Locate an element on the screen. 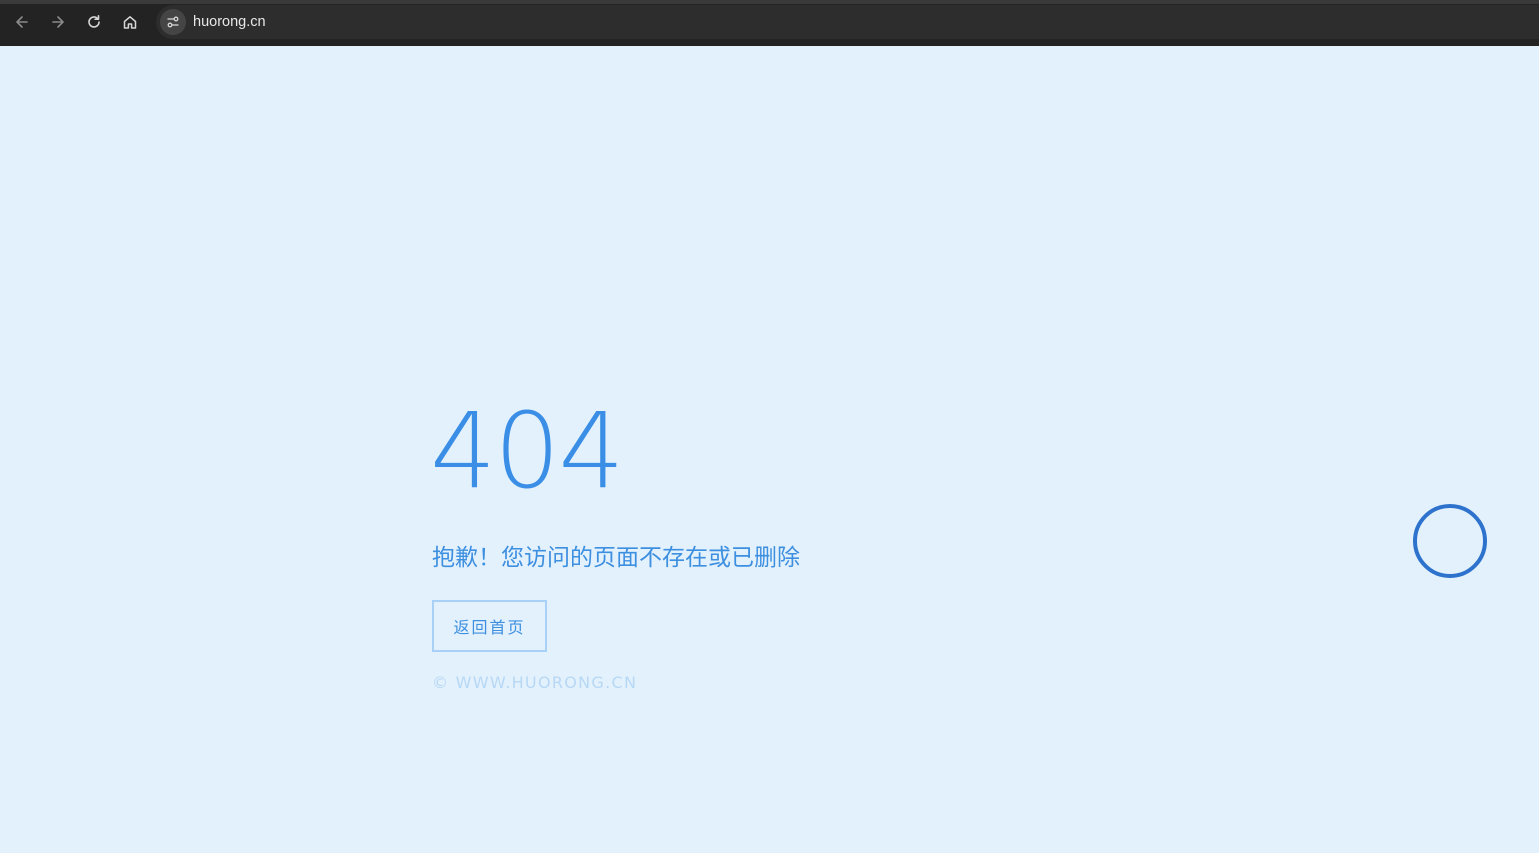 The height and width of the screenshot is (853, 1539). tune-icon is located at coordinates (173, 22).